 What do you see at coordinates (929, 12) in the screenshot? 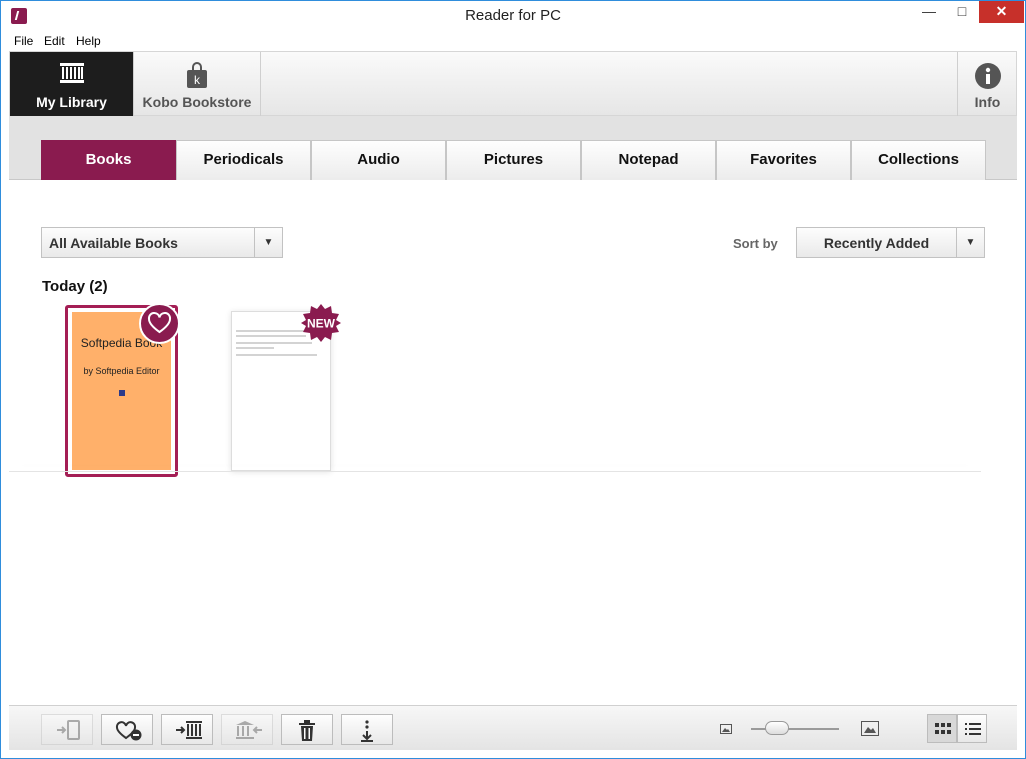
I see `minimize-button: —` at bounding box center [929, 12].